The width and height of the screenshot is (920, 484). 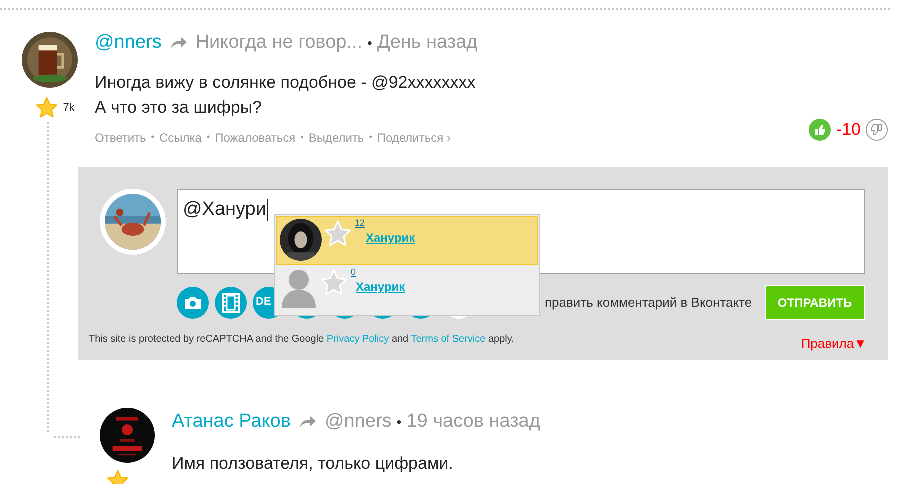 What do you see at coordinates (179, 107) in the screenshot?
I see `comment-text: А что это за шифры?` at bounding box center [179, 107].